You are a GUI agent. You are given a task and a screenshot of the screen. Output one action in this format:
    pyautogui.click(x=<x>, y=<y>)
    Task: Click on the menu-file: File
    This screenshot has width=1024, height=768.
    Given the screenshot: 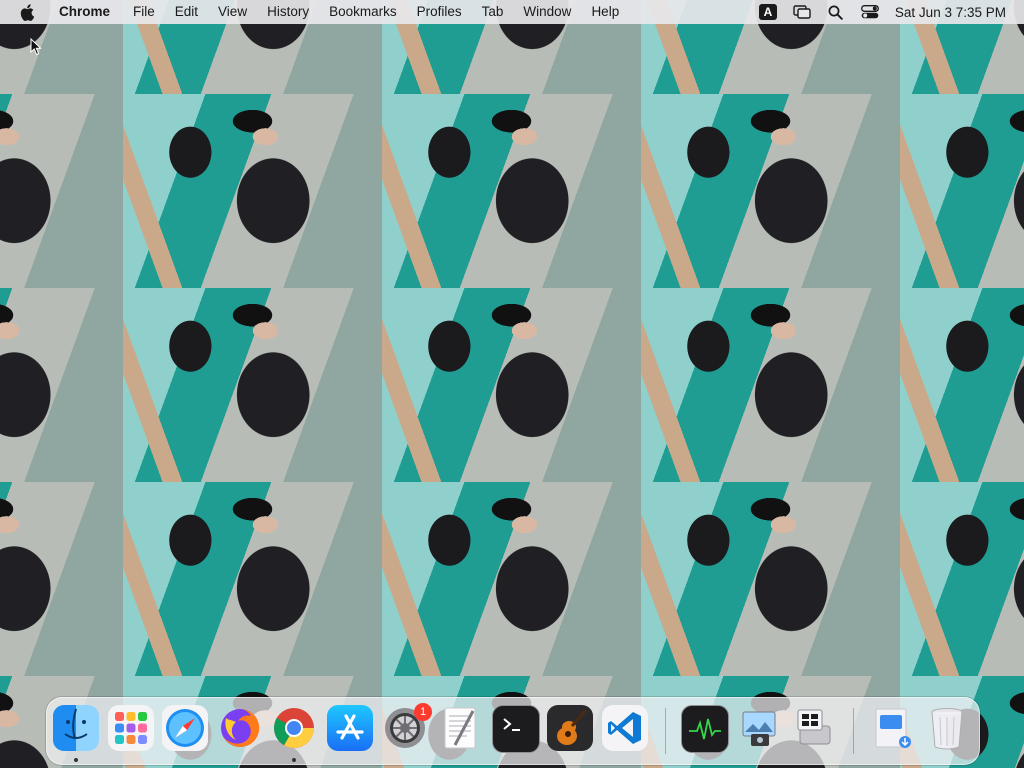 What is the action you would take?
    pyautogui.click(x=144, y=12)
    